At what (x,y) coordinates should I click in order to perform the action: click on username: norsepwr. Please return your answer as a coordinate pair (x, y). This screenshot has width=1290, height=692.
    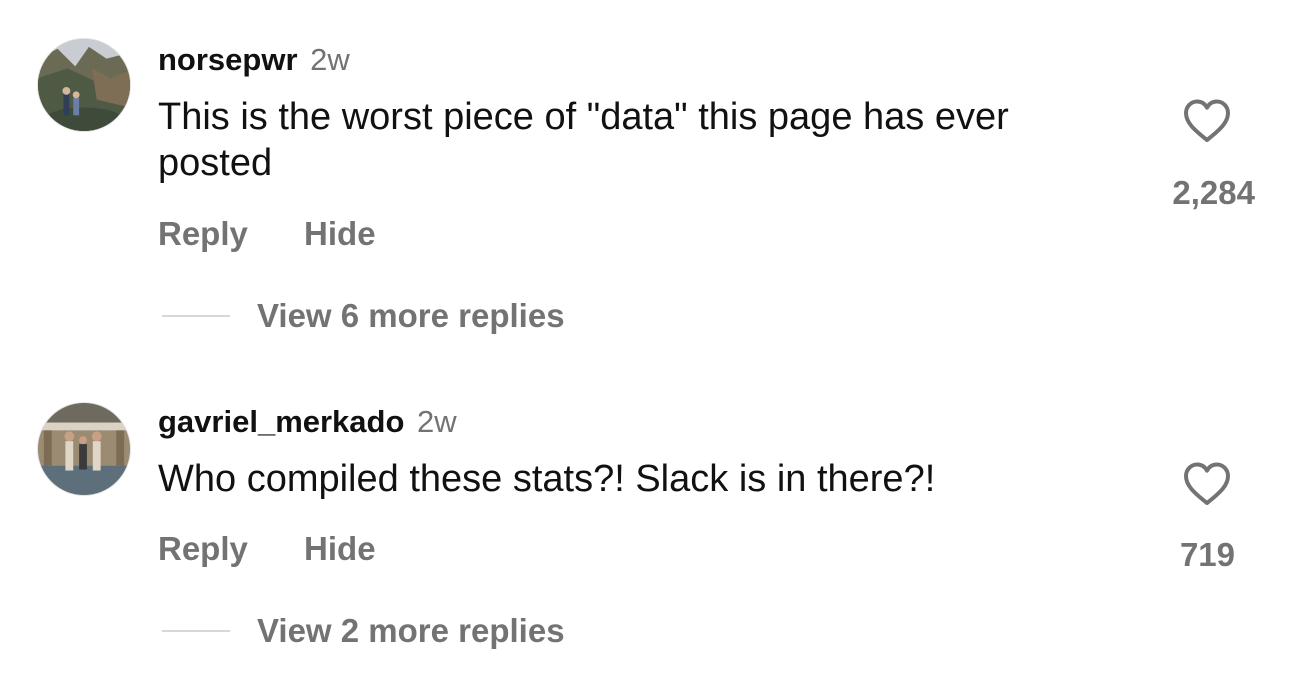
    Looking at the image, I should click on (228, 59).